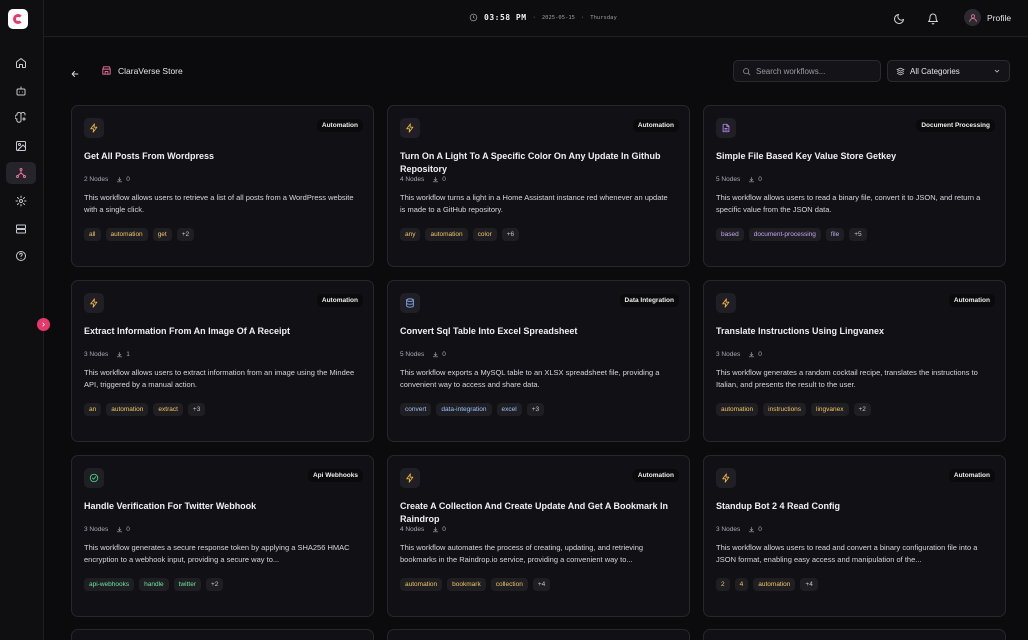  I want to click on card-title: Convert Sql Table Into Excel Spreadsheet, so click(534, 331).